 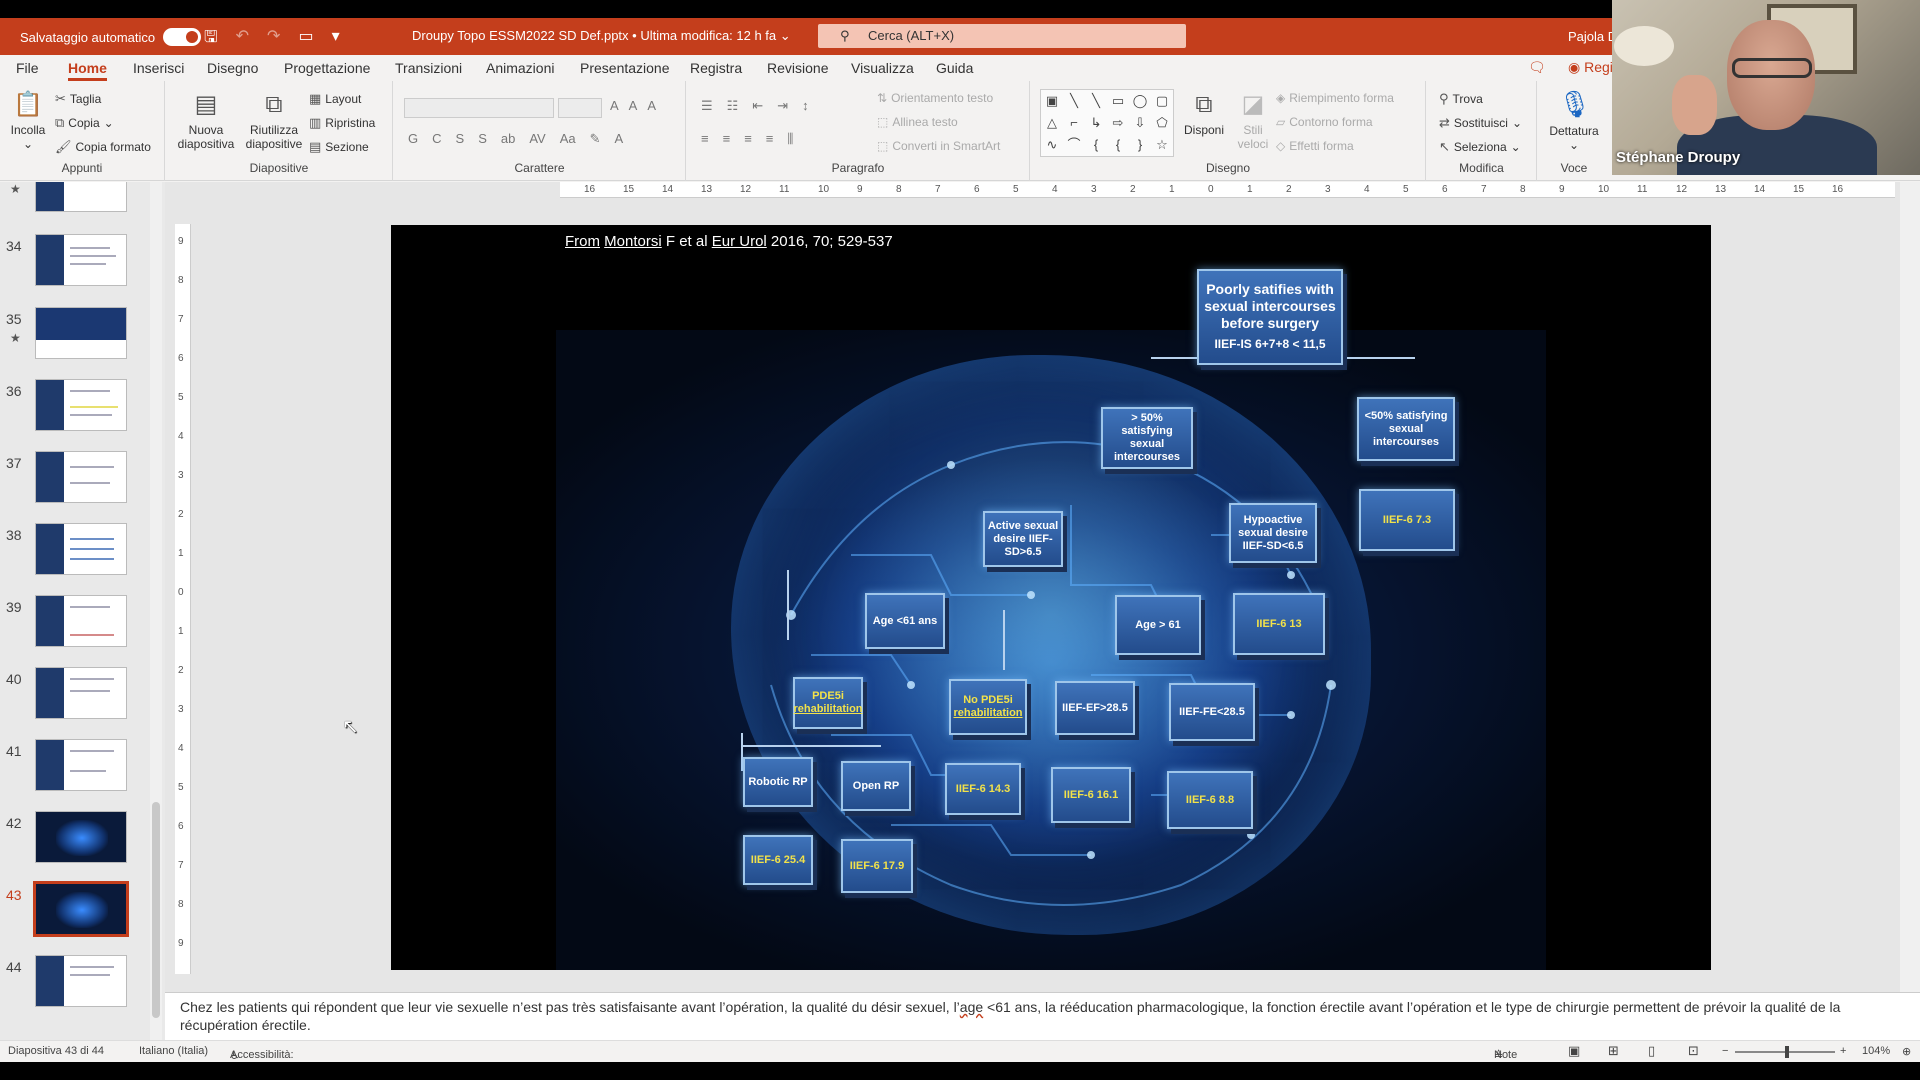 What do you see at coordinates (1725, 1051) in the screenshot?
I see `zoom-out-icon: −` at bounding box center [1725, 1051].